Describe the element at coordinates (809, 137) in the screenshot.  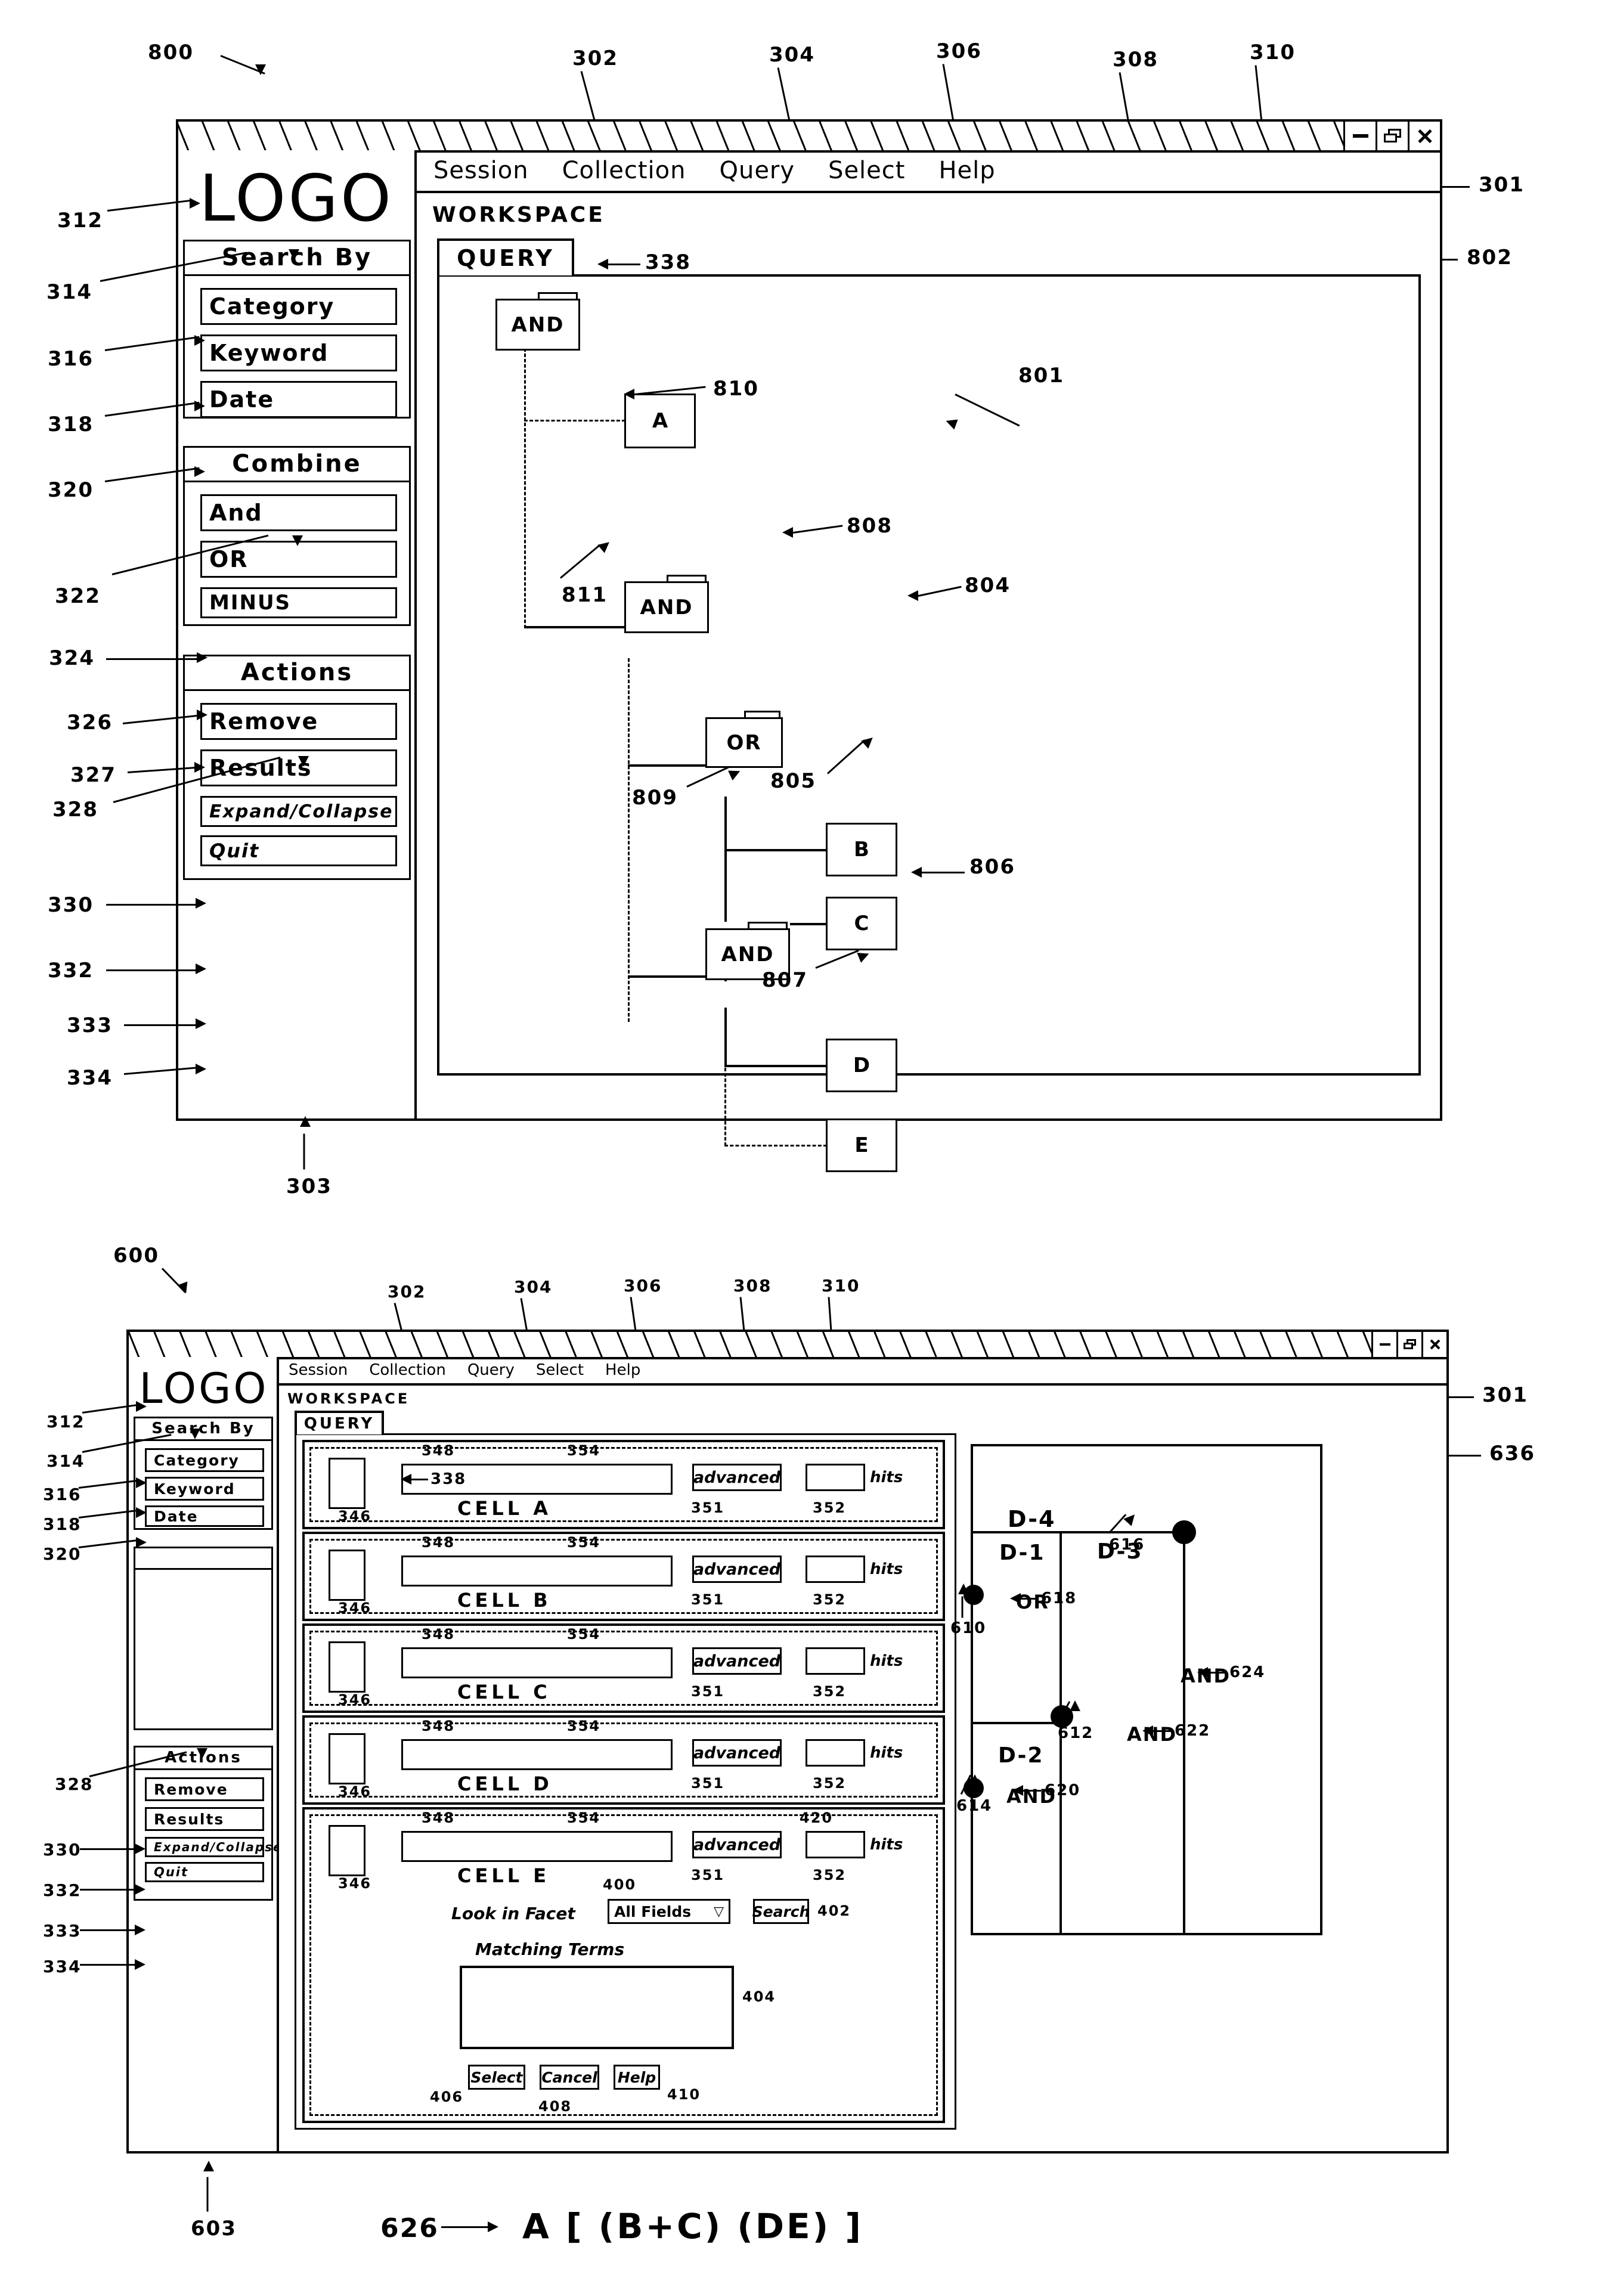
I see `title-bar` at that location.